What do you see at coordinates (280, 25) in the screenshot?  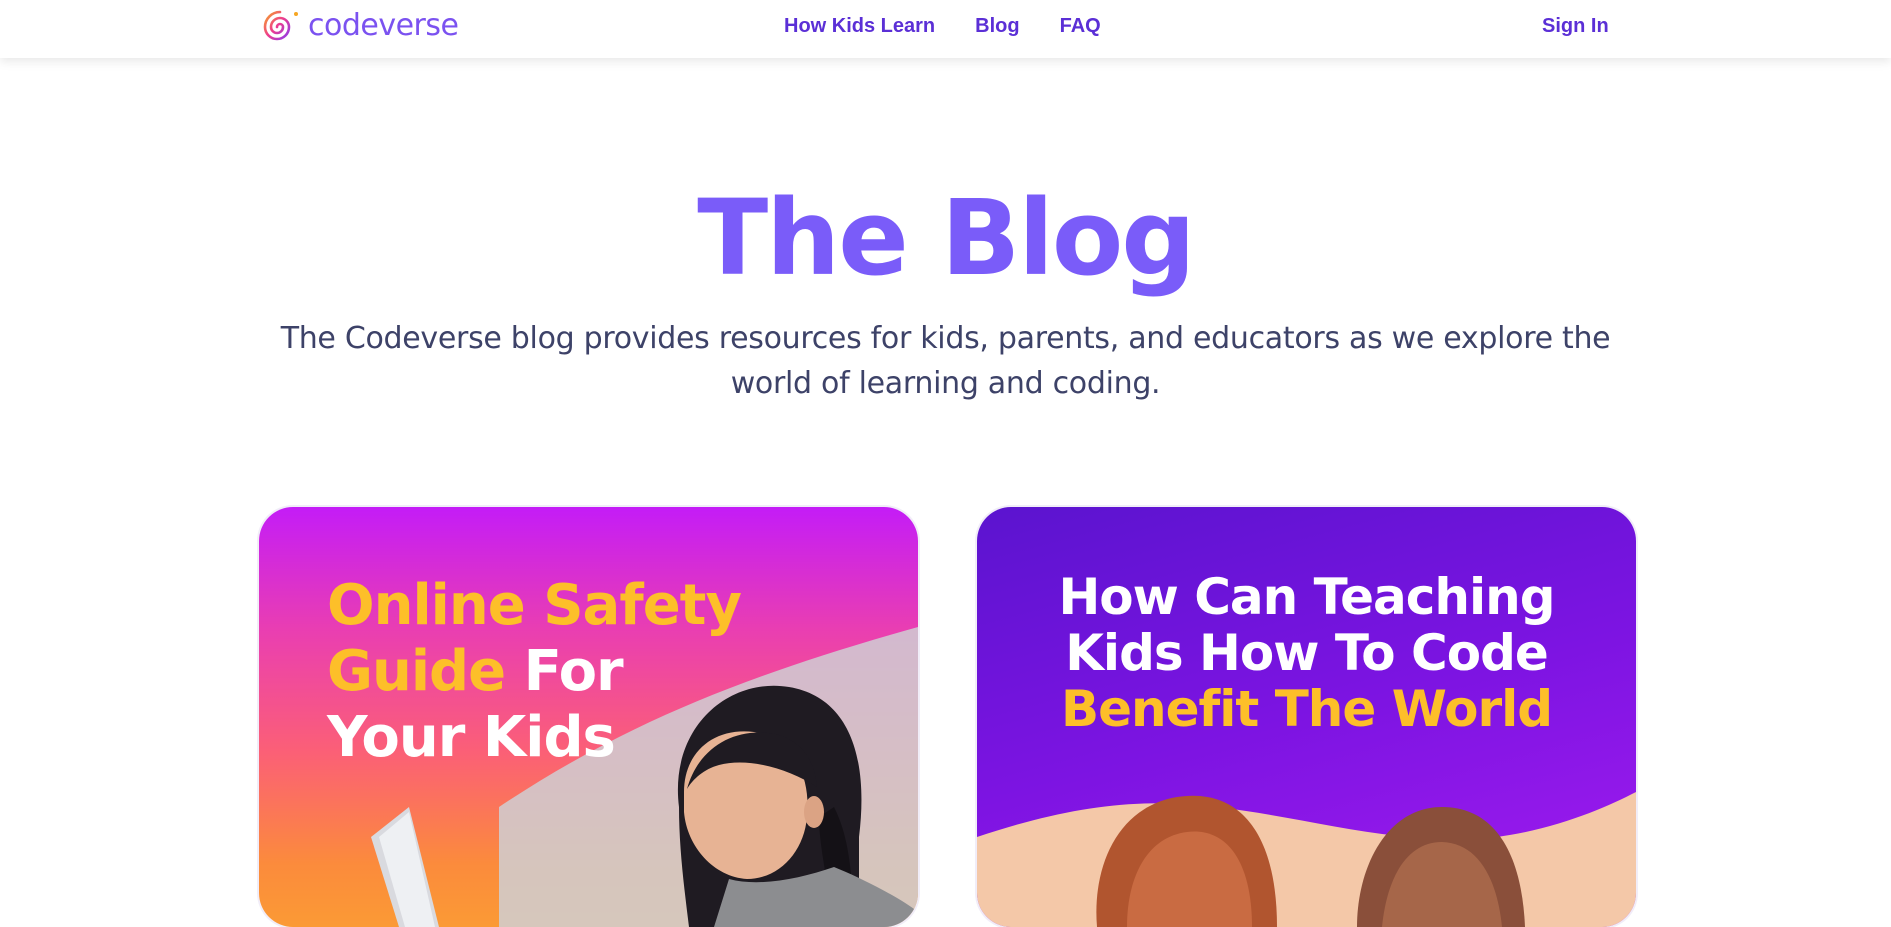 I see `spiral-logo-icon` at bounding box center [280, 25].